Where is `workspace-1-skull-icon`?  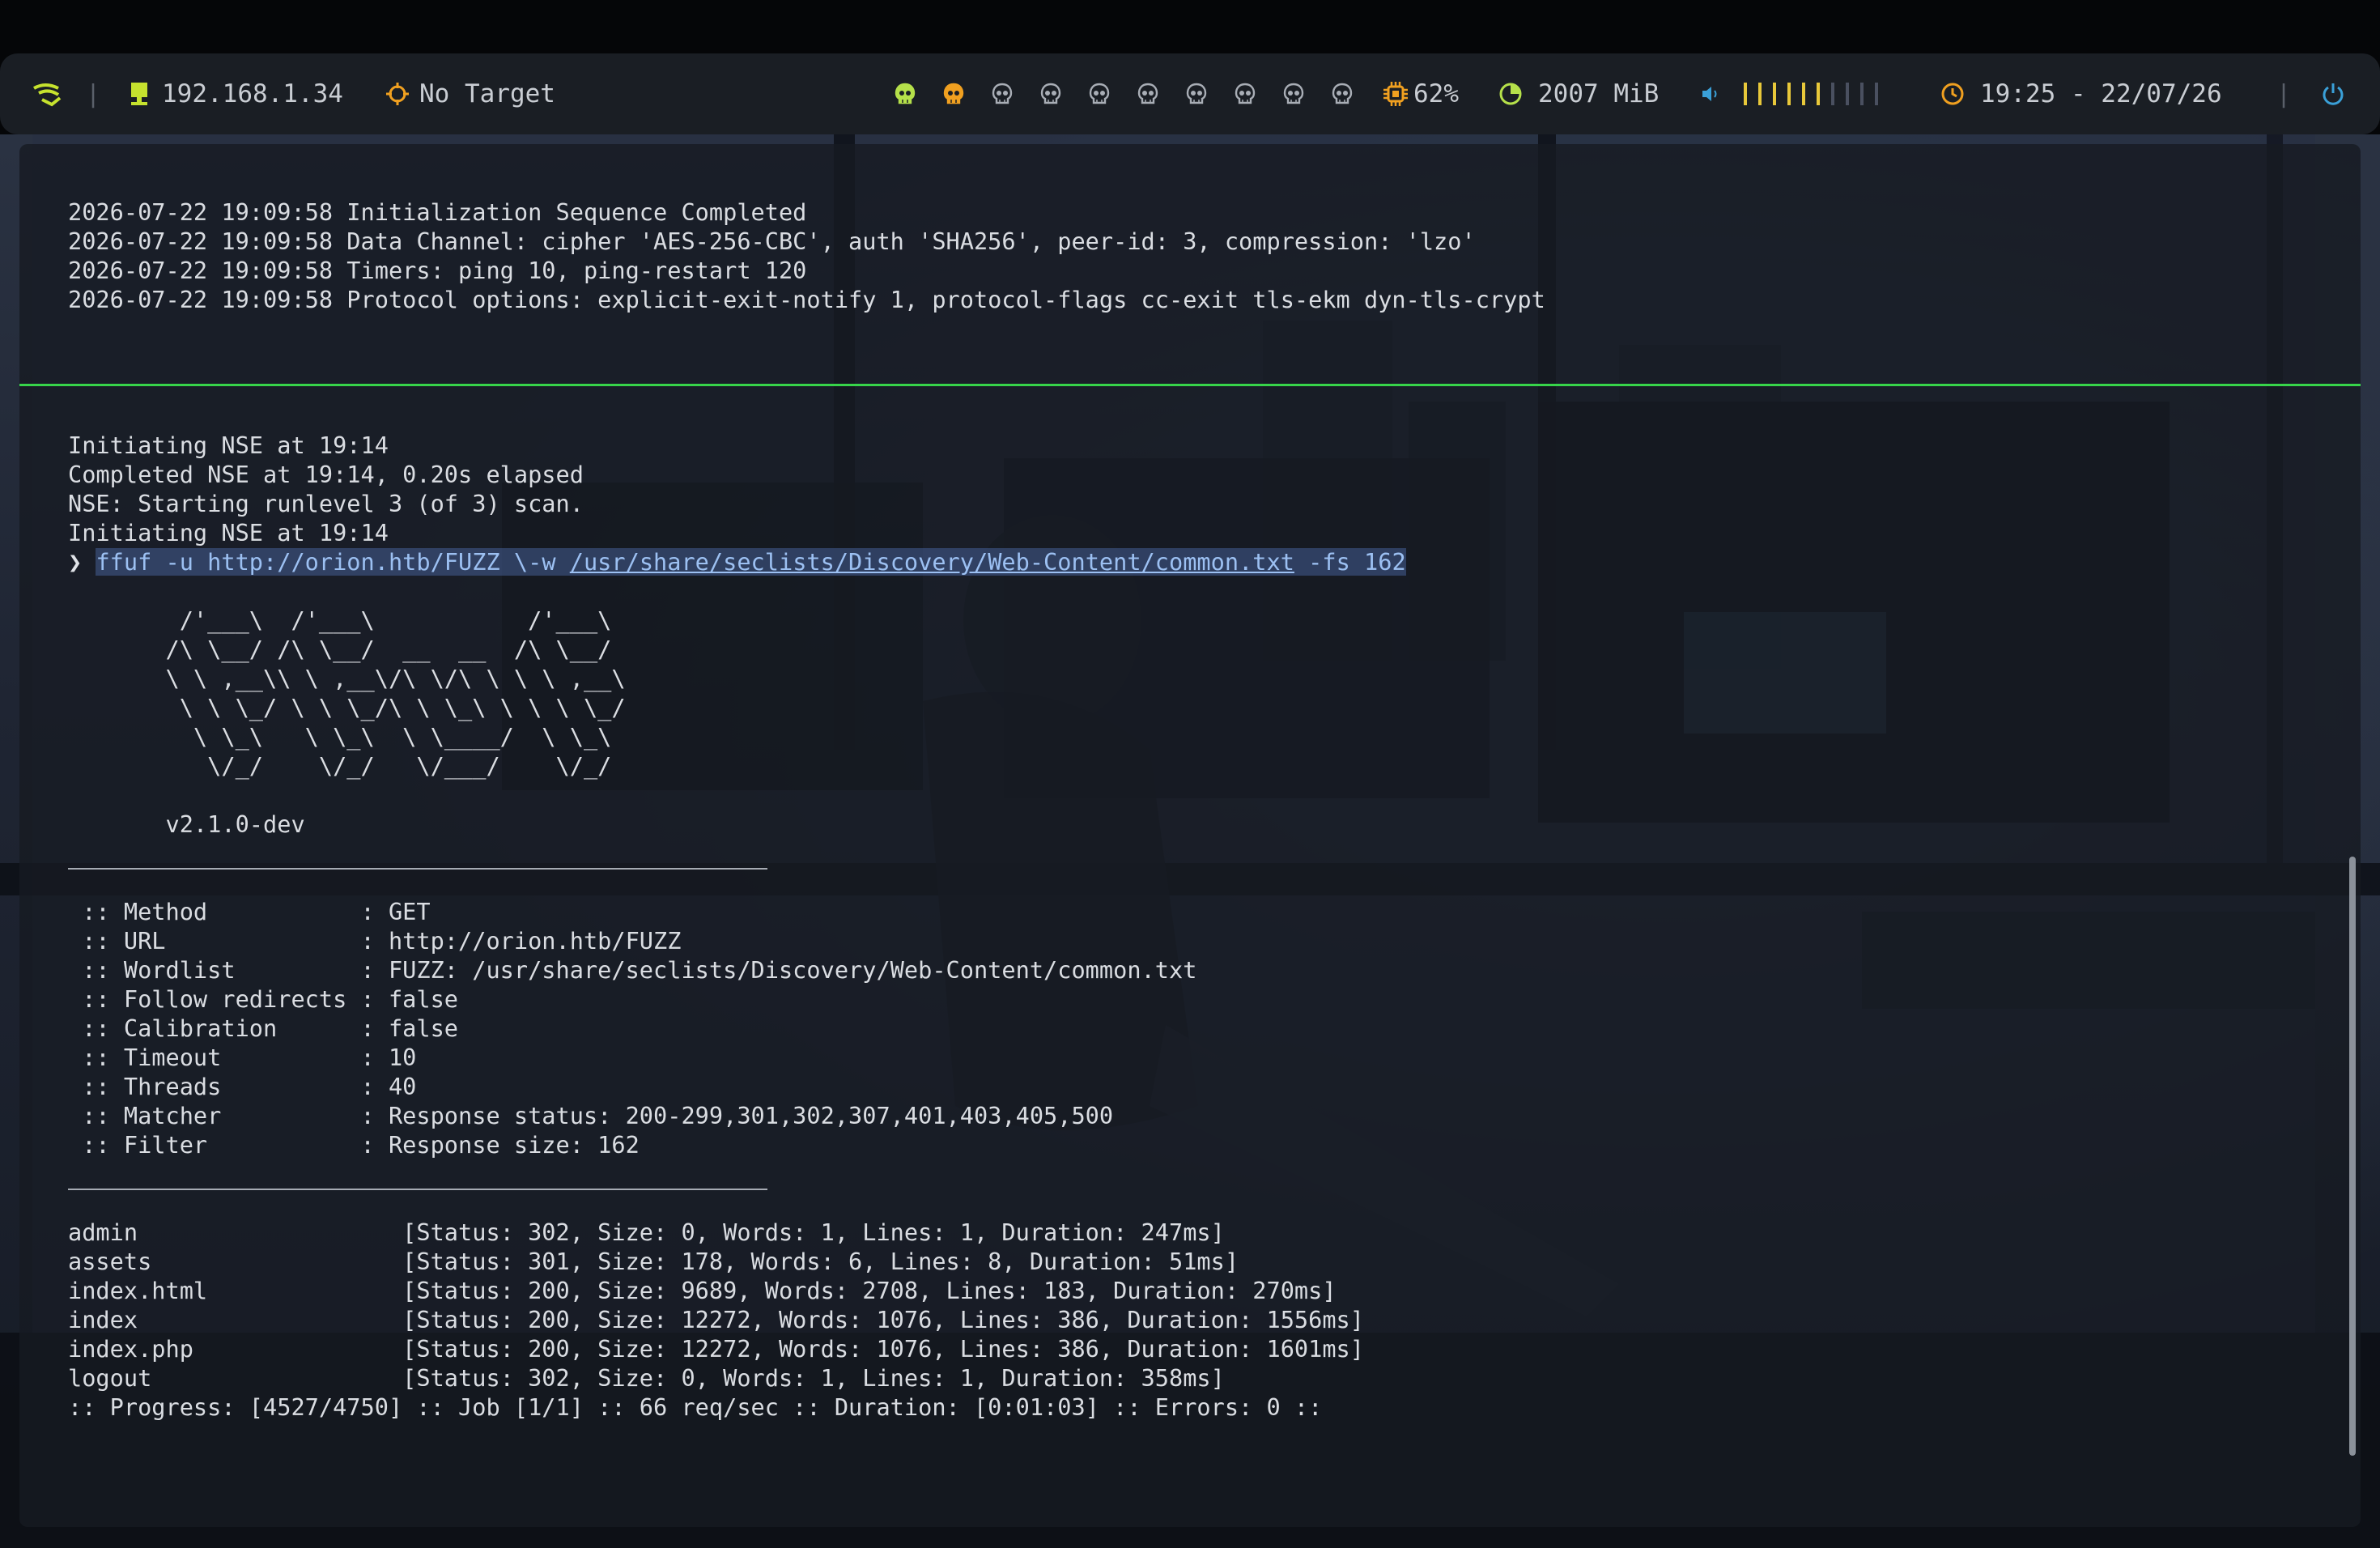
workspace-1-skull-icon is located at coordinates (905, 94).